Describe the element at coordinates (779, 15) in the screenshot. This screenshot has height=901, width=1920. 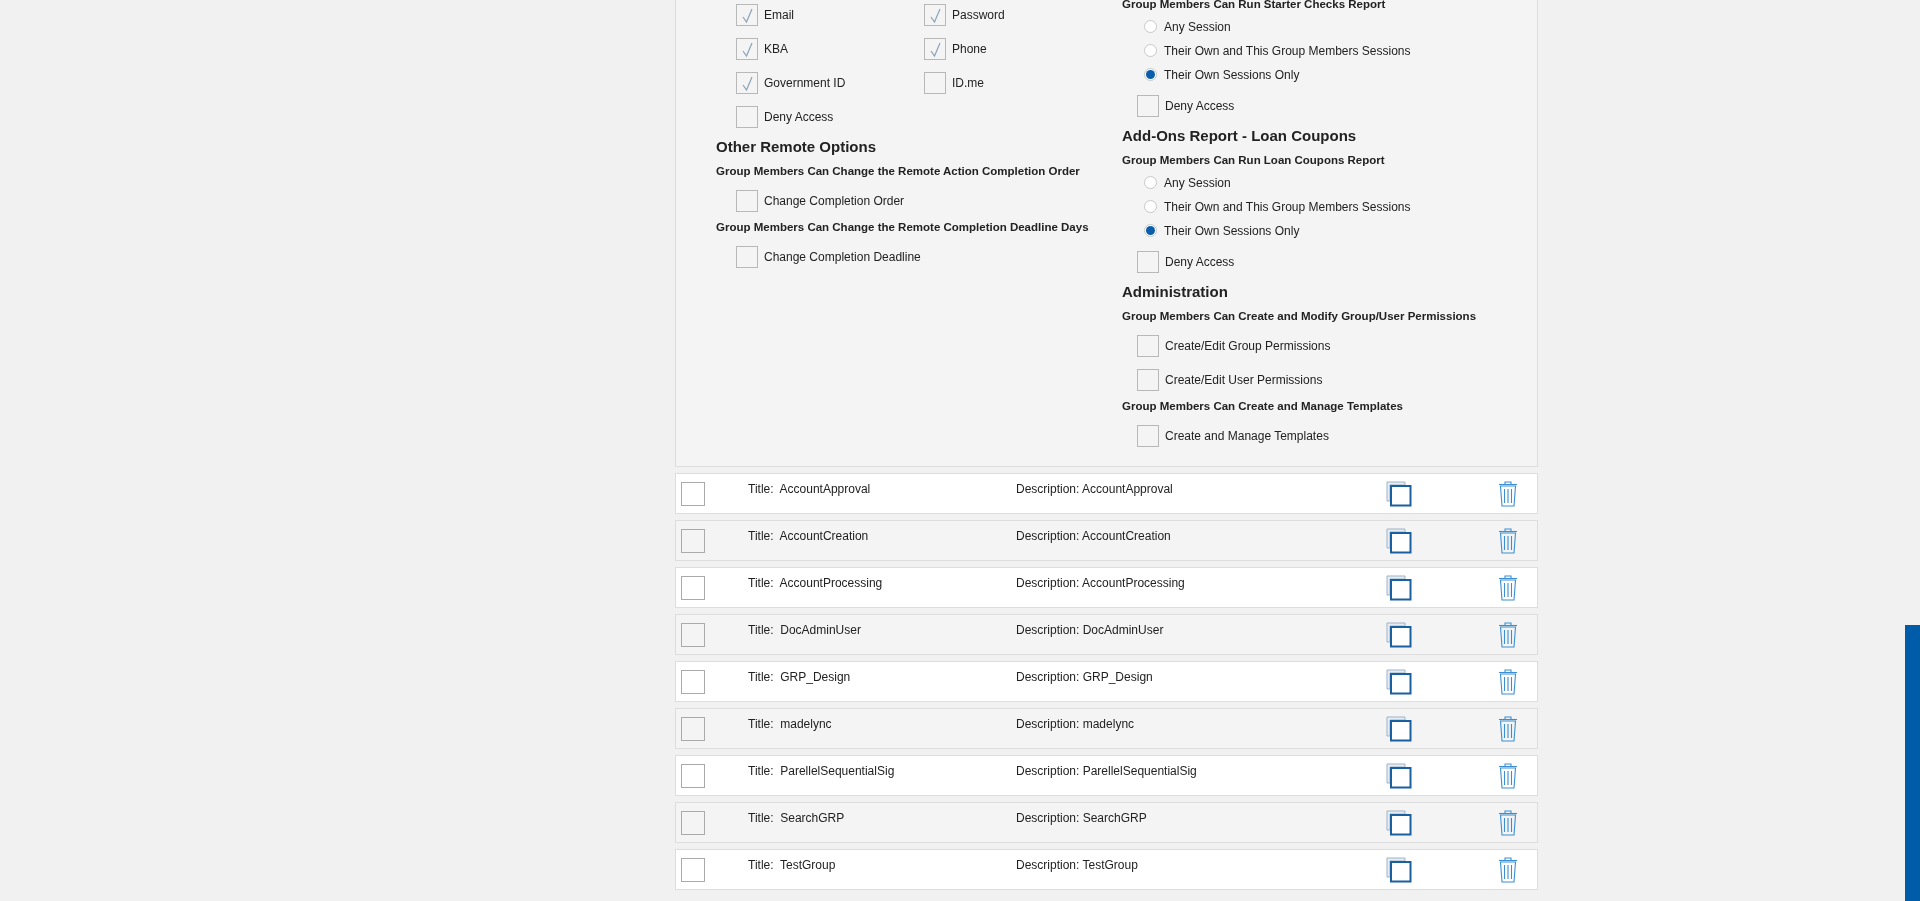
I see `checkbox-label: Email` at that location.